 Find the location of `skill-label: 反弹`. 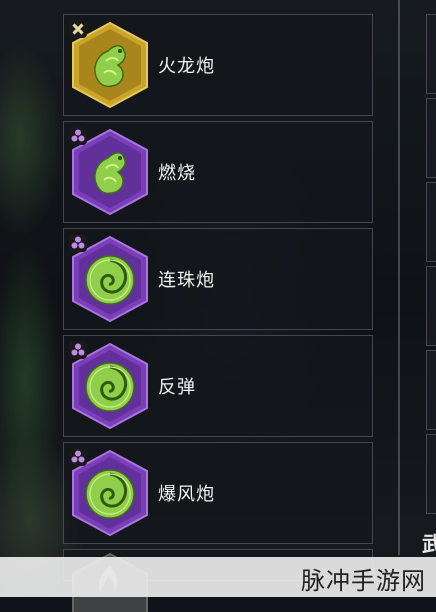

skill-label: 反弹 is located at coordinates (177, 387).